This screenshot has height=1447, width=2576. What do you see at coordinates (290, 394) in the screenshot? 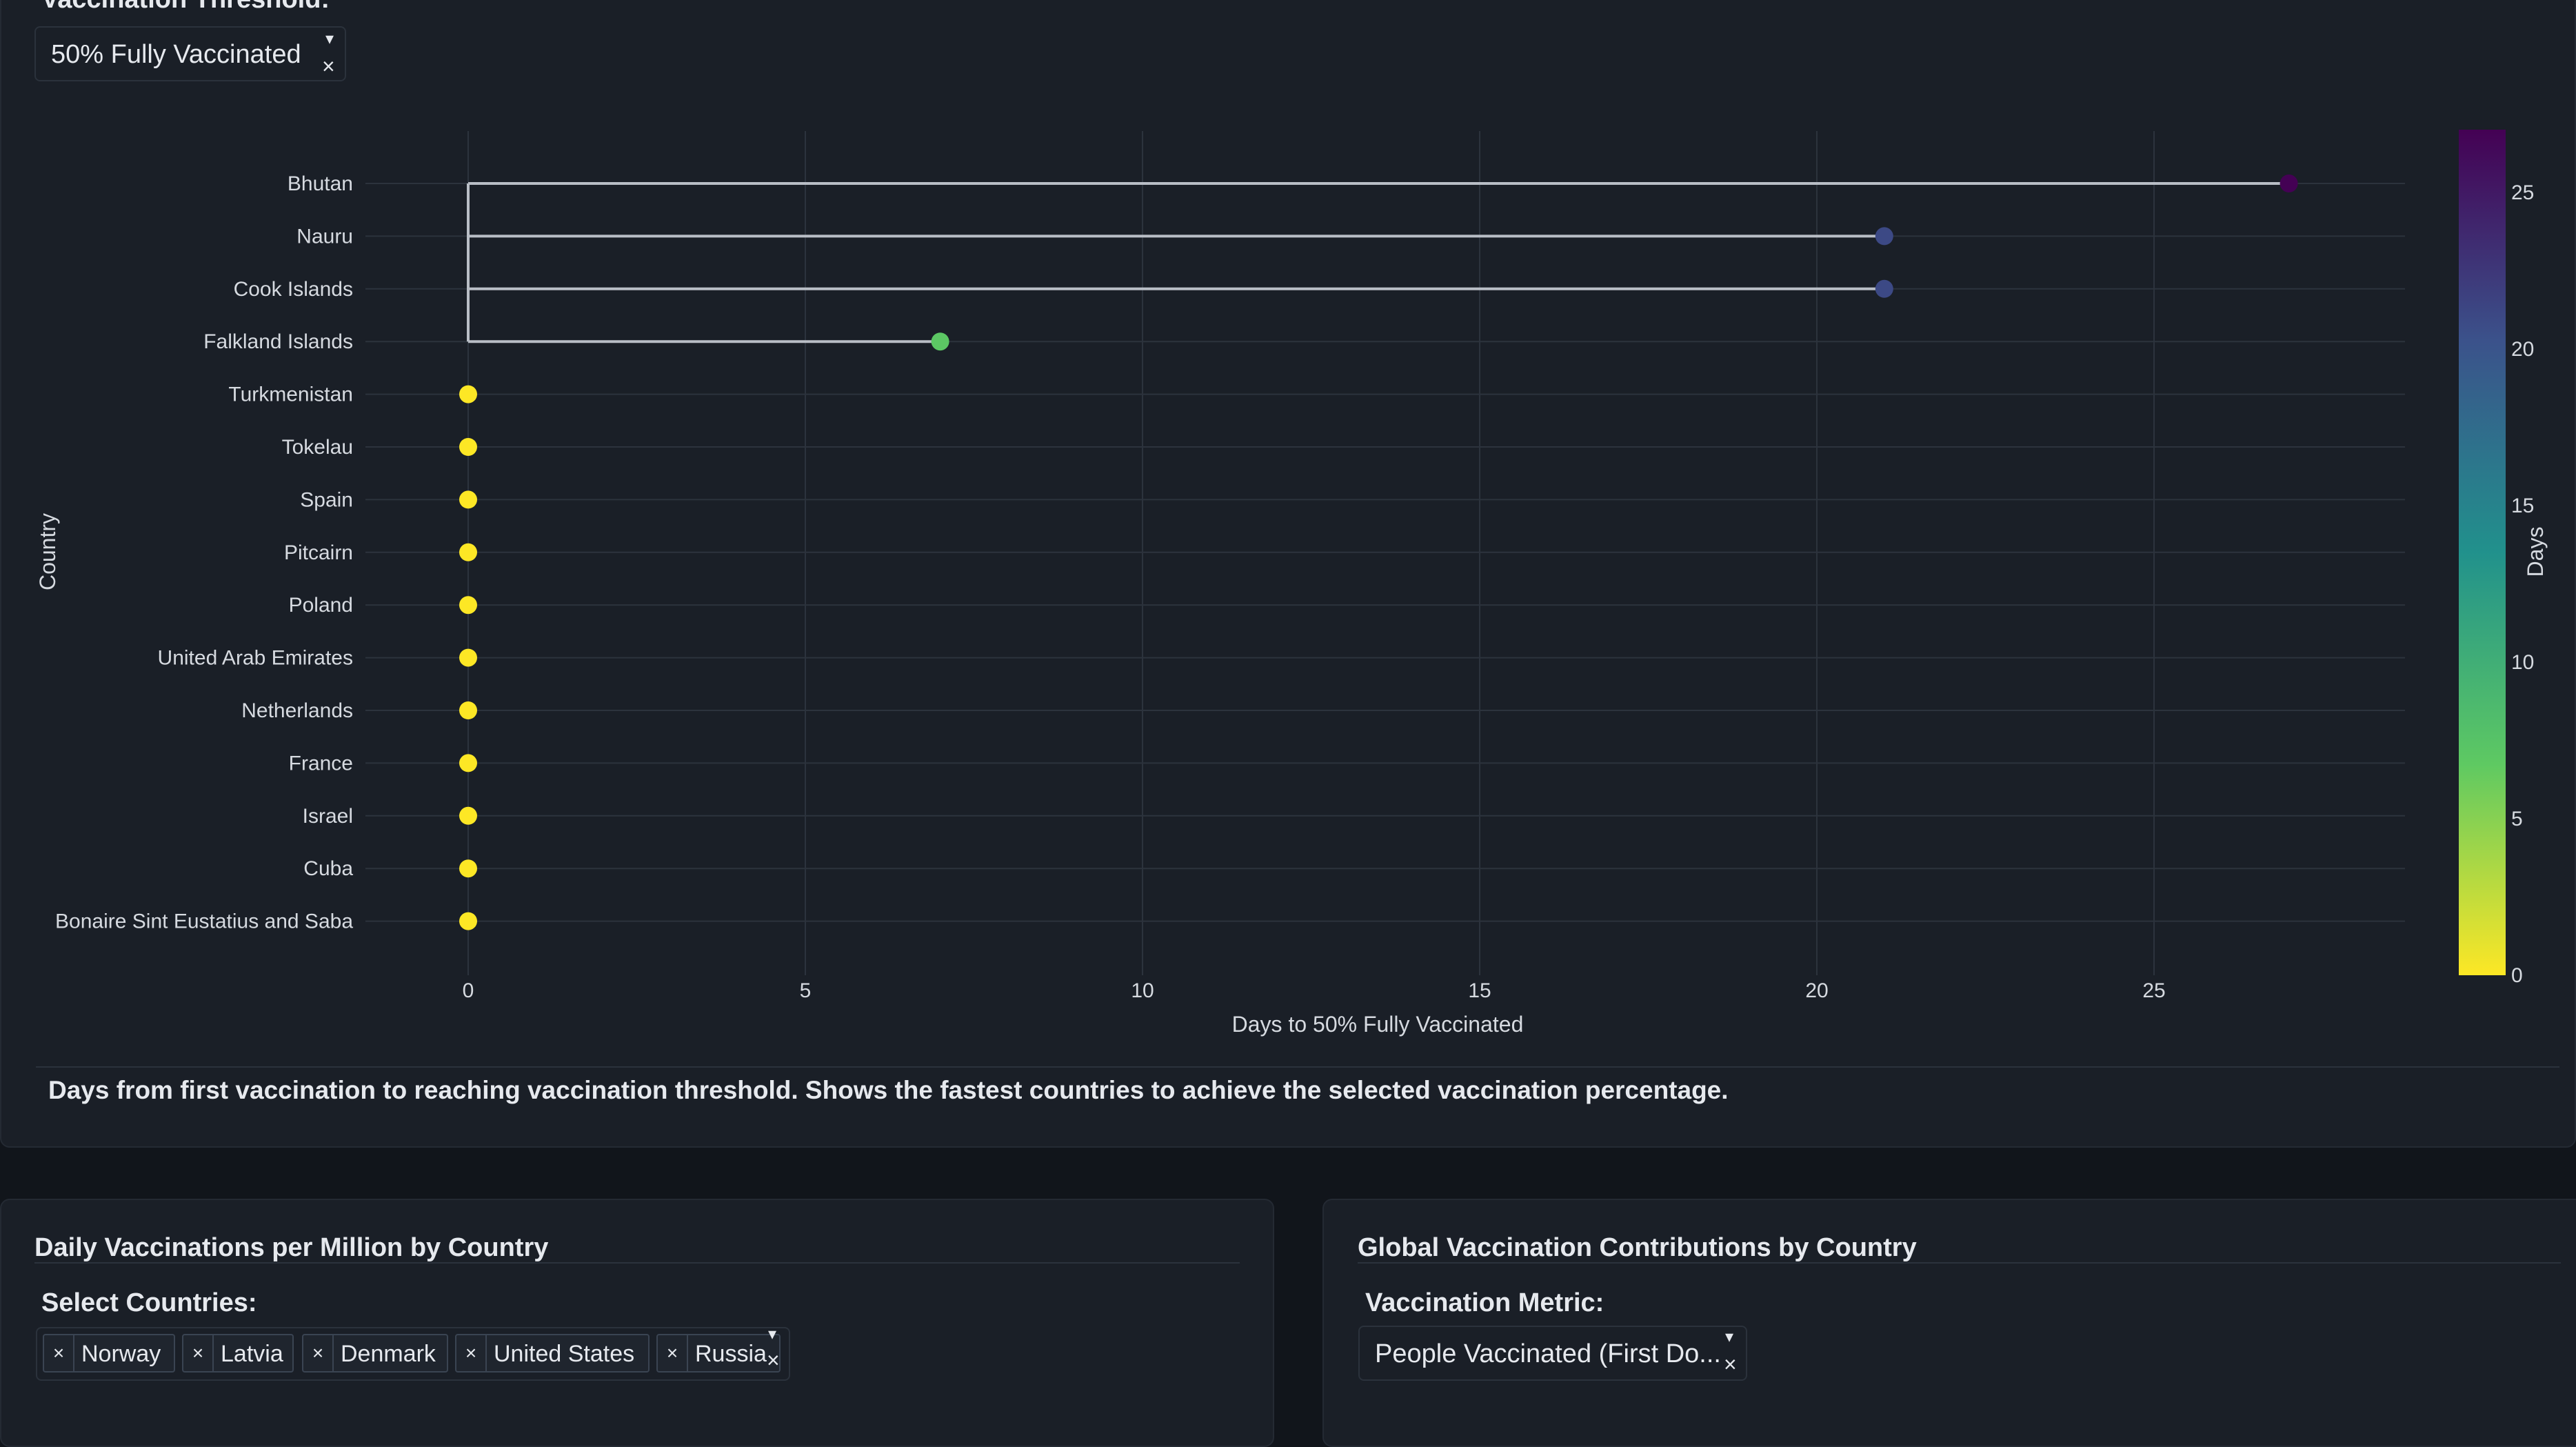
I see `y-tick-label: Turkmenistan` at bounding box center [290, 394].